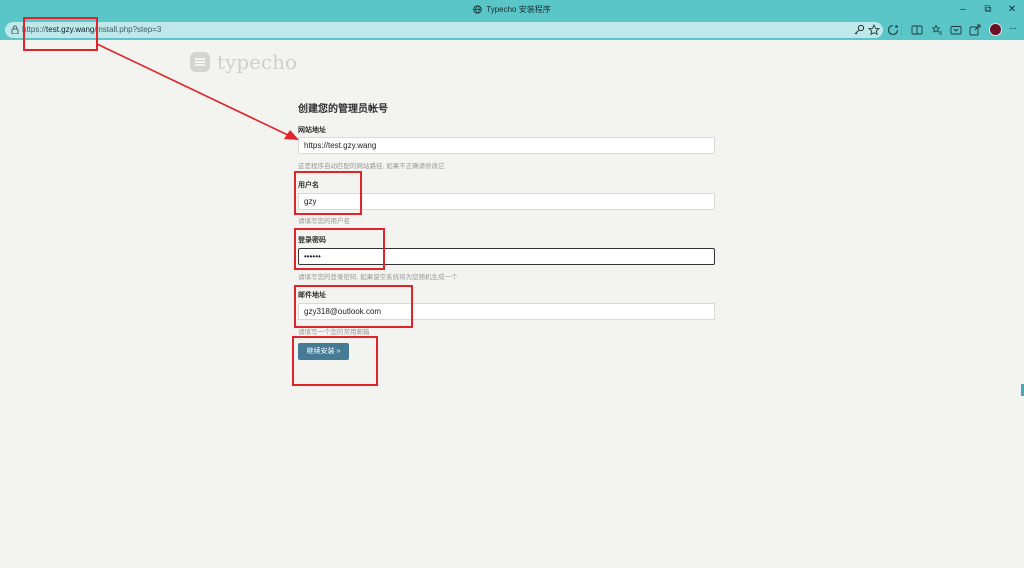 Image resolution: width=1024 pixels, height=568 pixels. I want to click on annotation-box-button, so click(335, 361).